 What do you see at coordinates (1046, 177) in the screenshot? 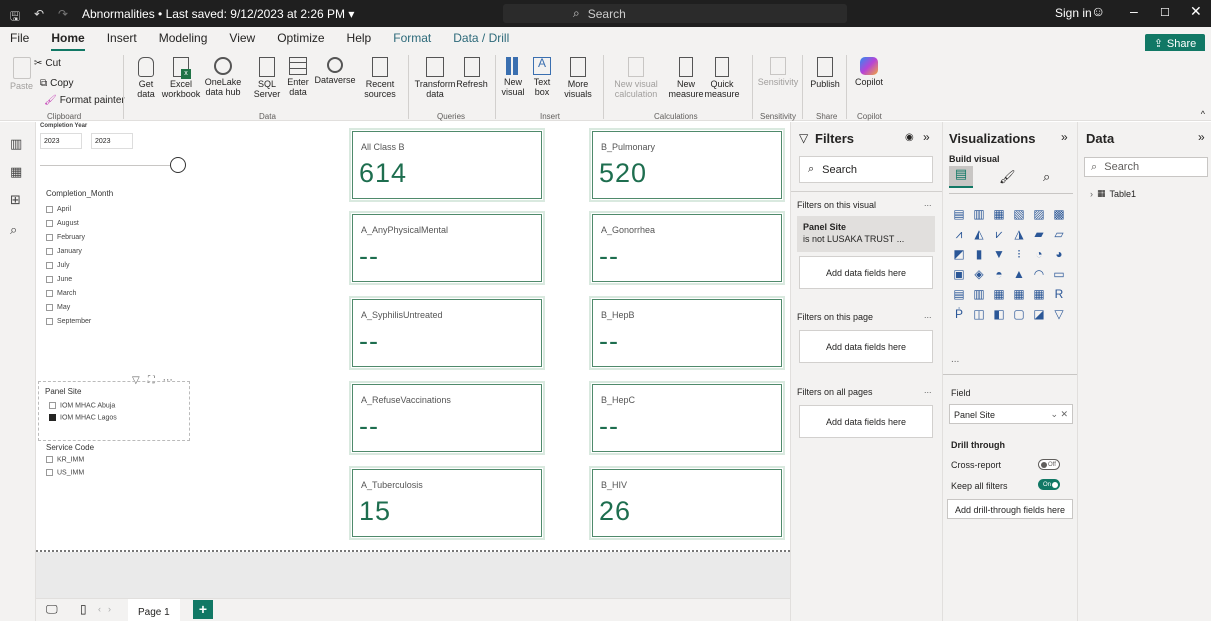
I see `analytics-tab-icon: ⌕` at bounding box center [1046, 177].